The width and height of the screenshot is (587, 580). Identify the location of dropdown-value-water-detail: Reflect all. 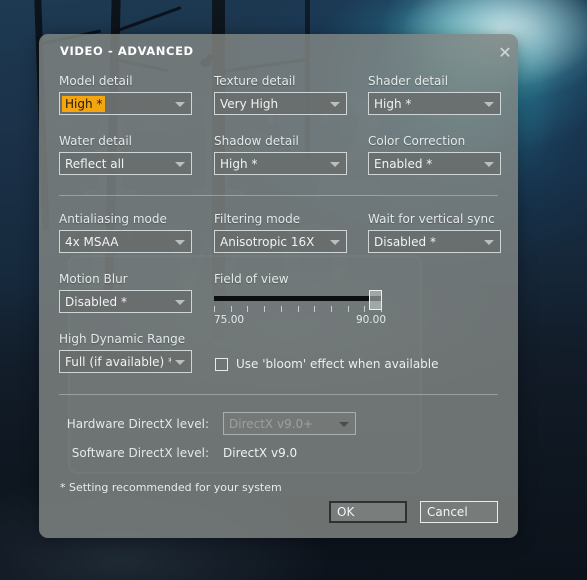
(95, 164).